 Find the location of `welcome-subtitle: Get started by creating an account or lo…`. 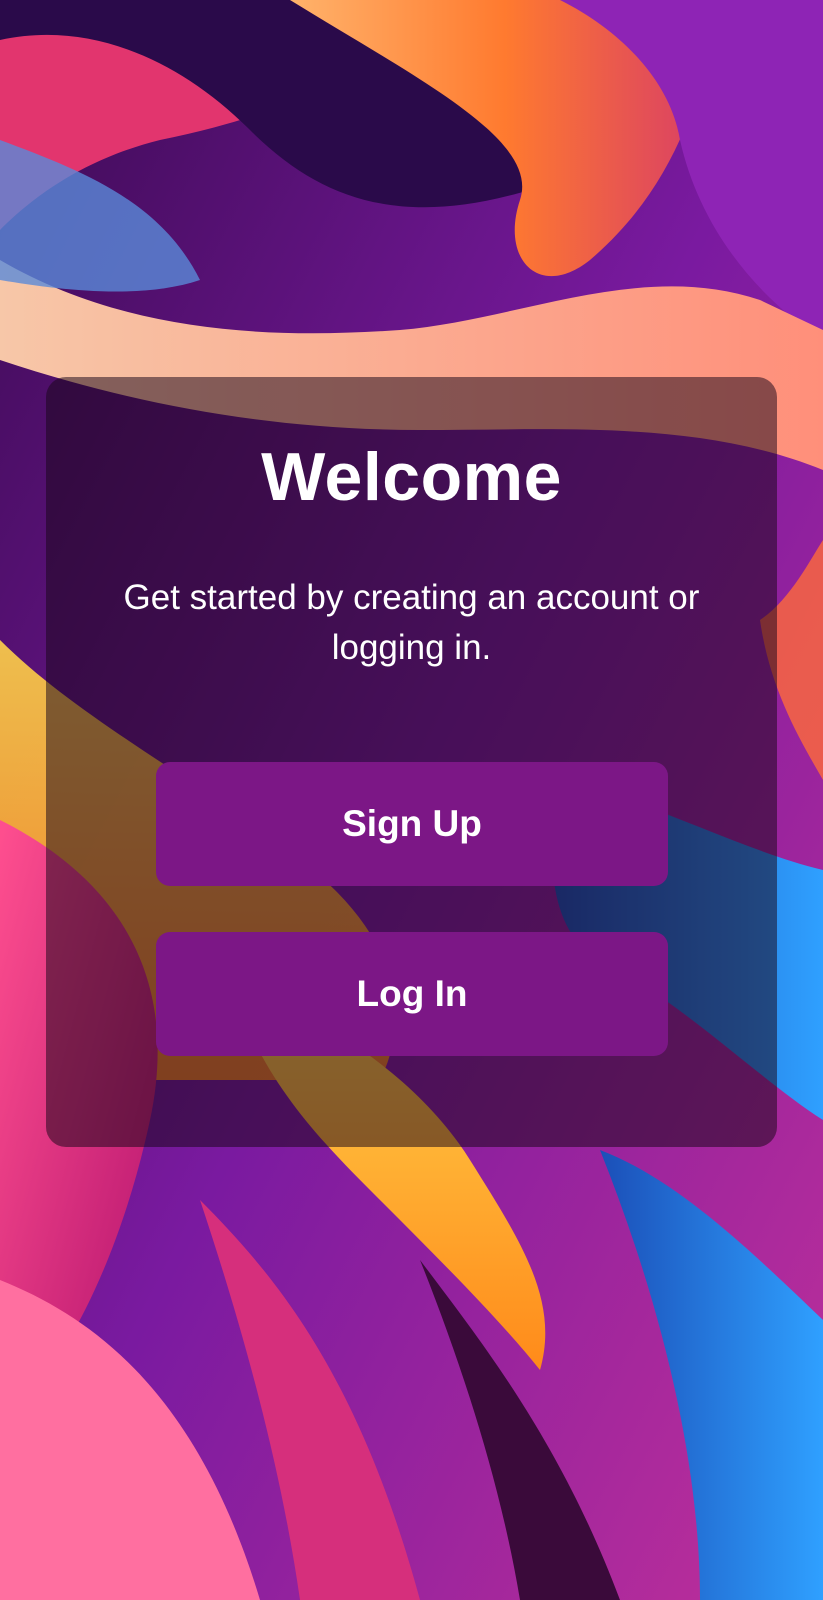

welcome-subtitle: Get started by creating an account or lo… is located at coordinates (411, 622).